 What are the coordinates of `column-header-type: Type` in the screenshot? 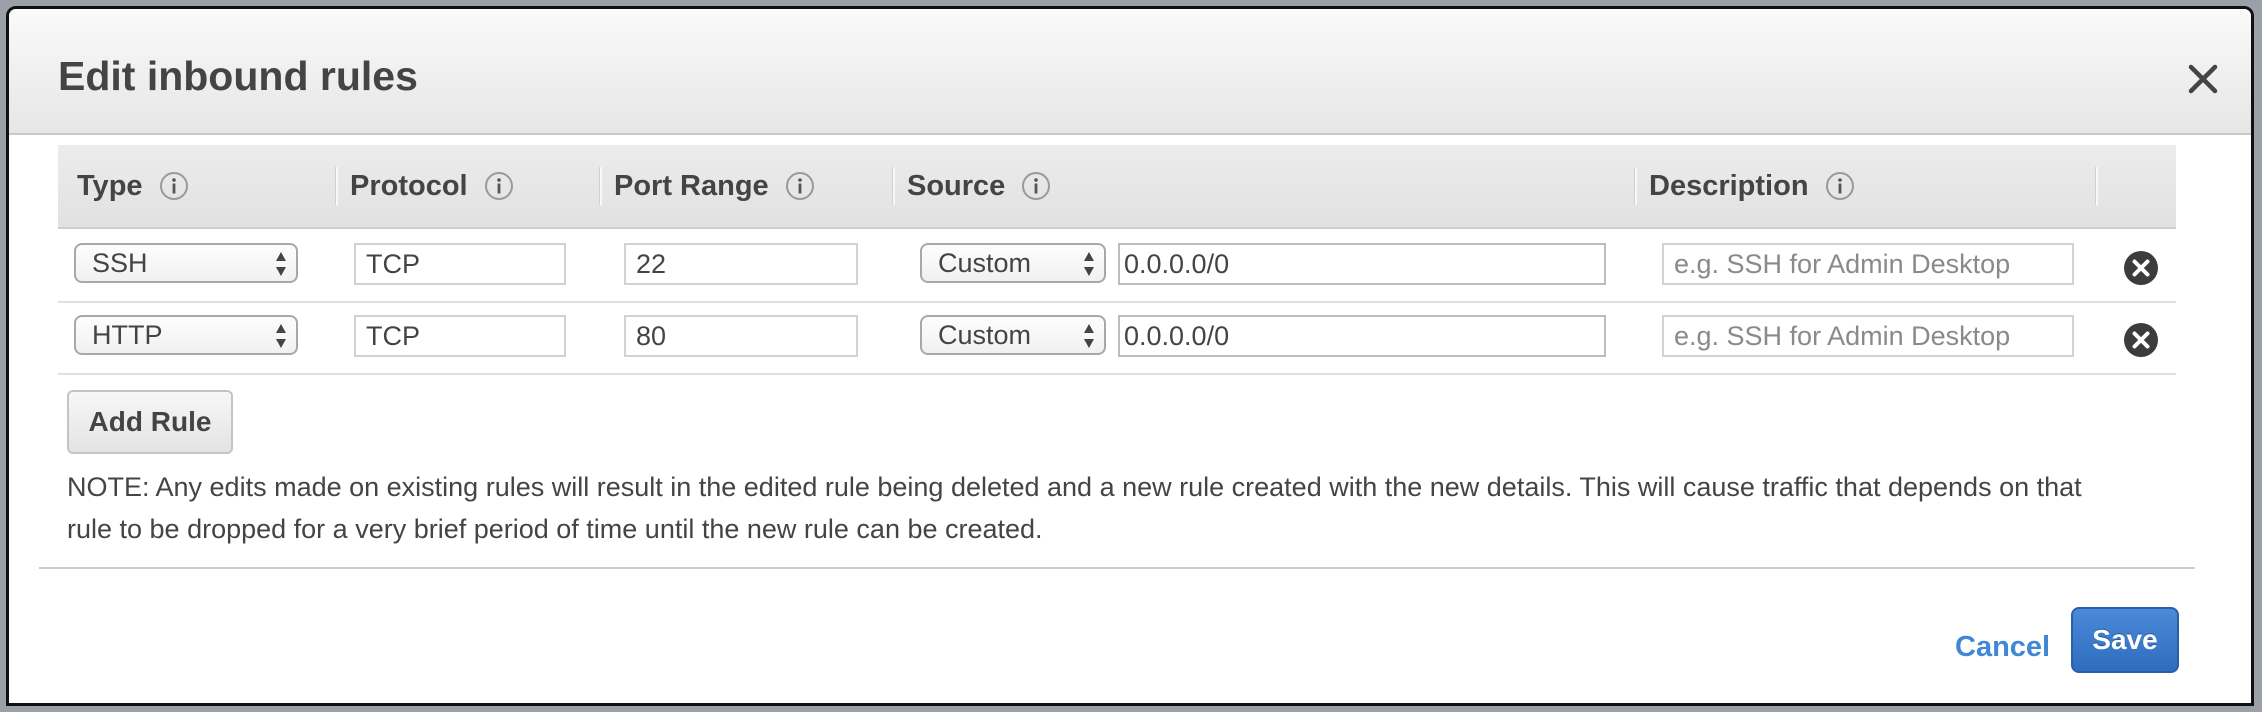 It's located at (133, 186).